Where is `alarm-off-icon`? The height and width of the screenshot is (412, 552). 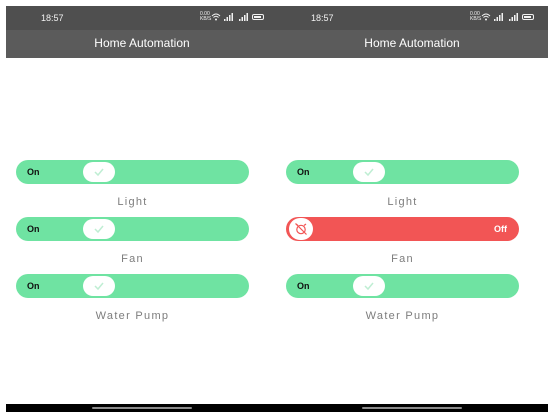 alarm-off-icon is located at coordinates (301, 229).